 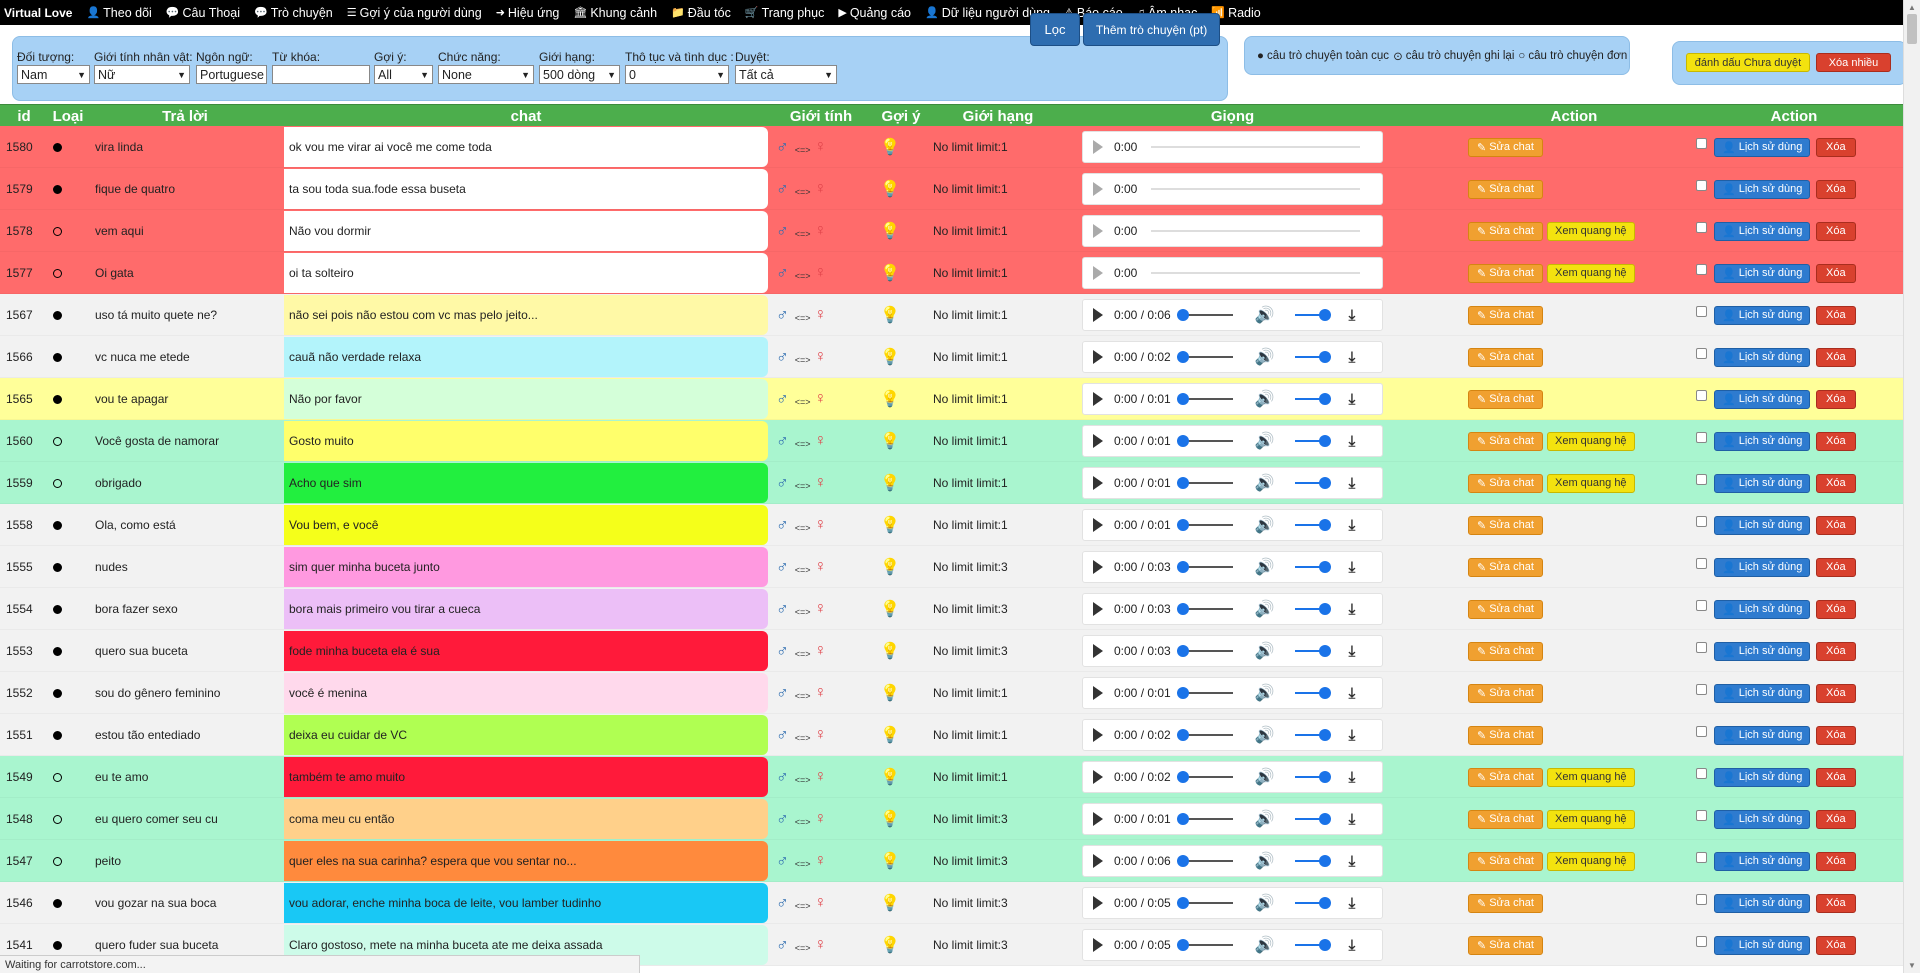 What do you see at coordinates (321, 74) in the screenshot?
I see `keyword-input` at bounding box center [321, 74].